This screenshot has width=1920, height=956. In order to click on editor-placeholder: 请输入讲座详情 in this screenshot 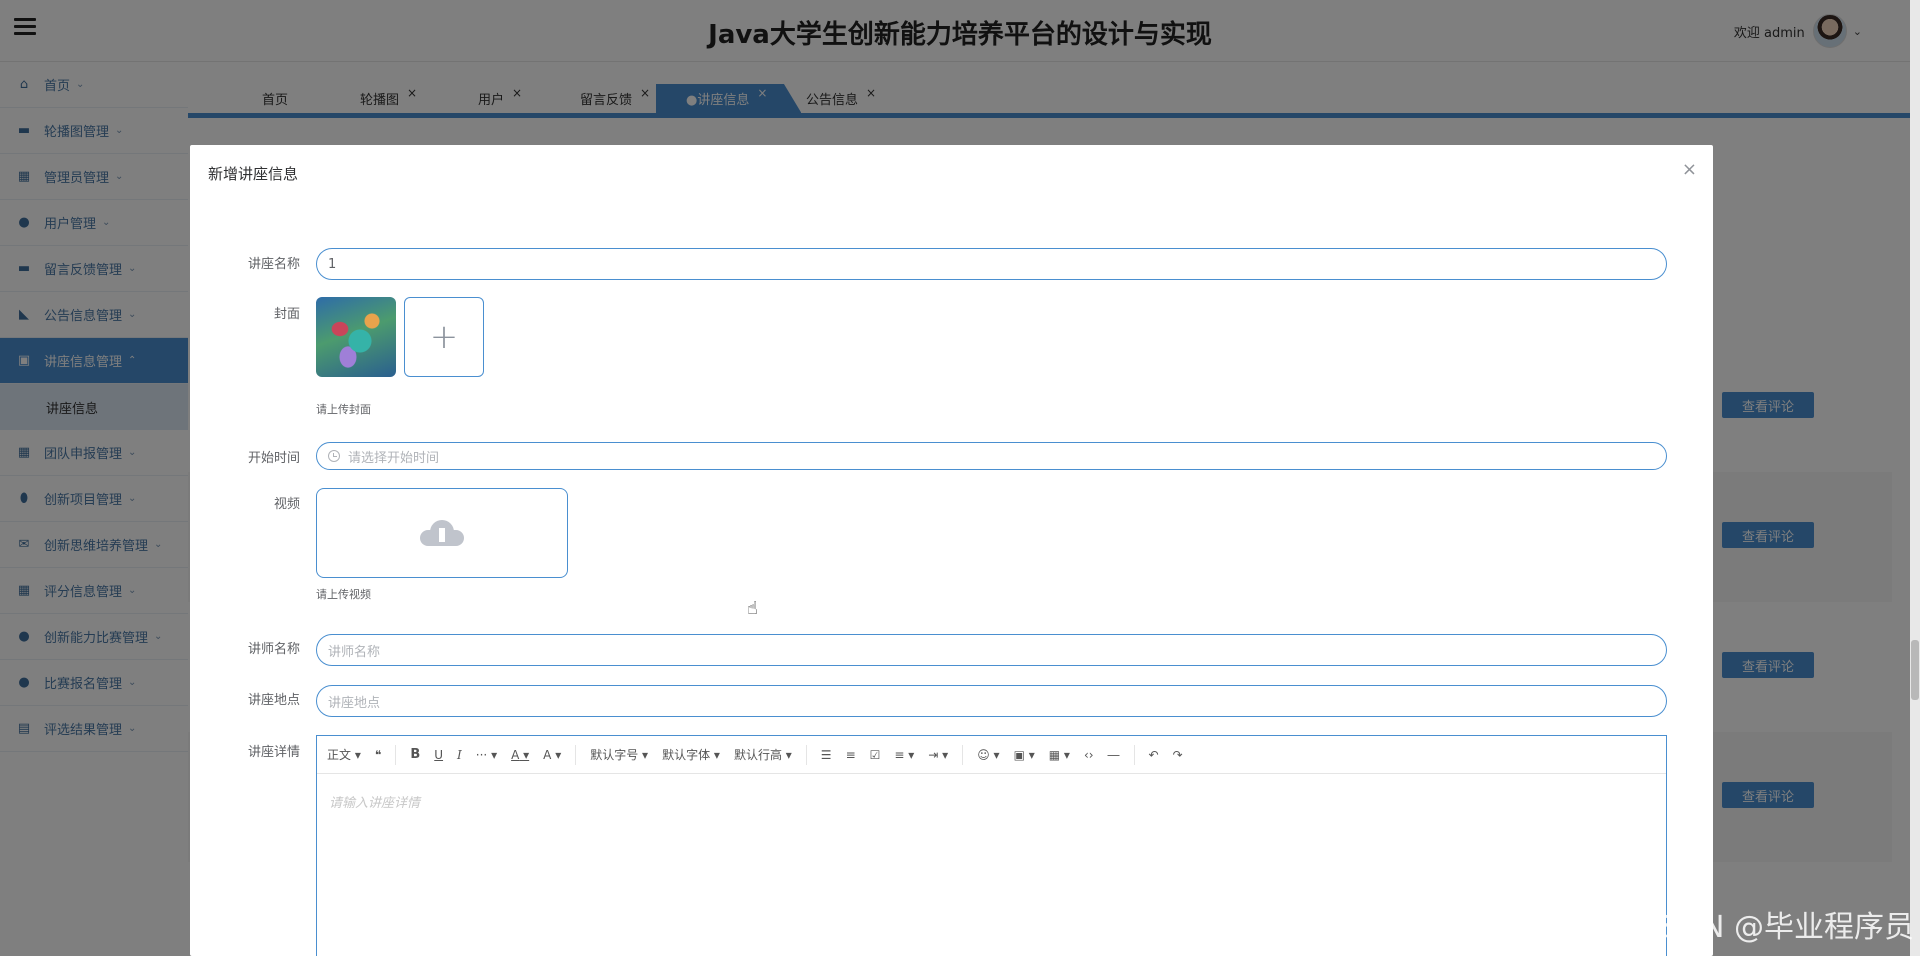, I will do `click(375, 803)`.